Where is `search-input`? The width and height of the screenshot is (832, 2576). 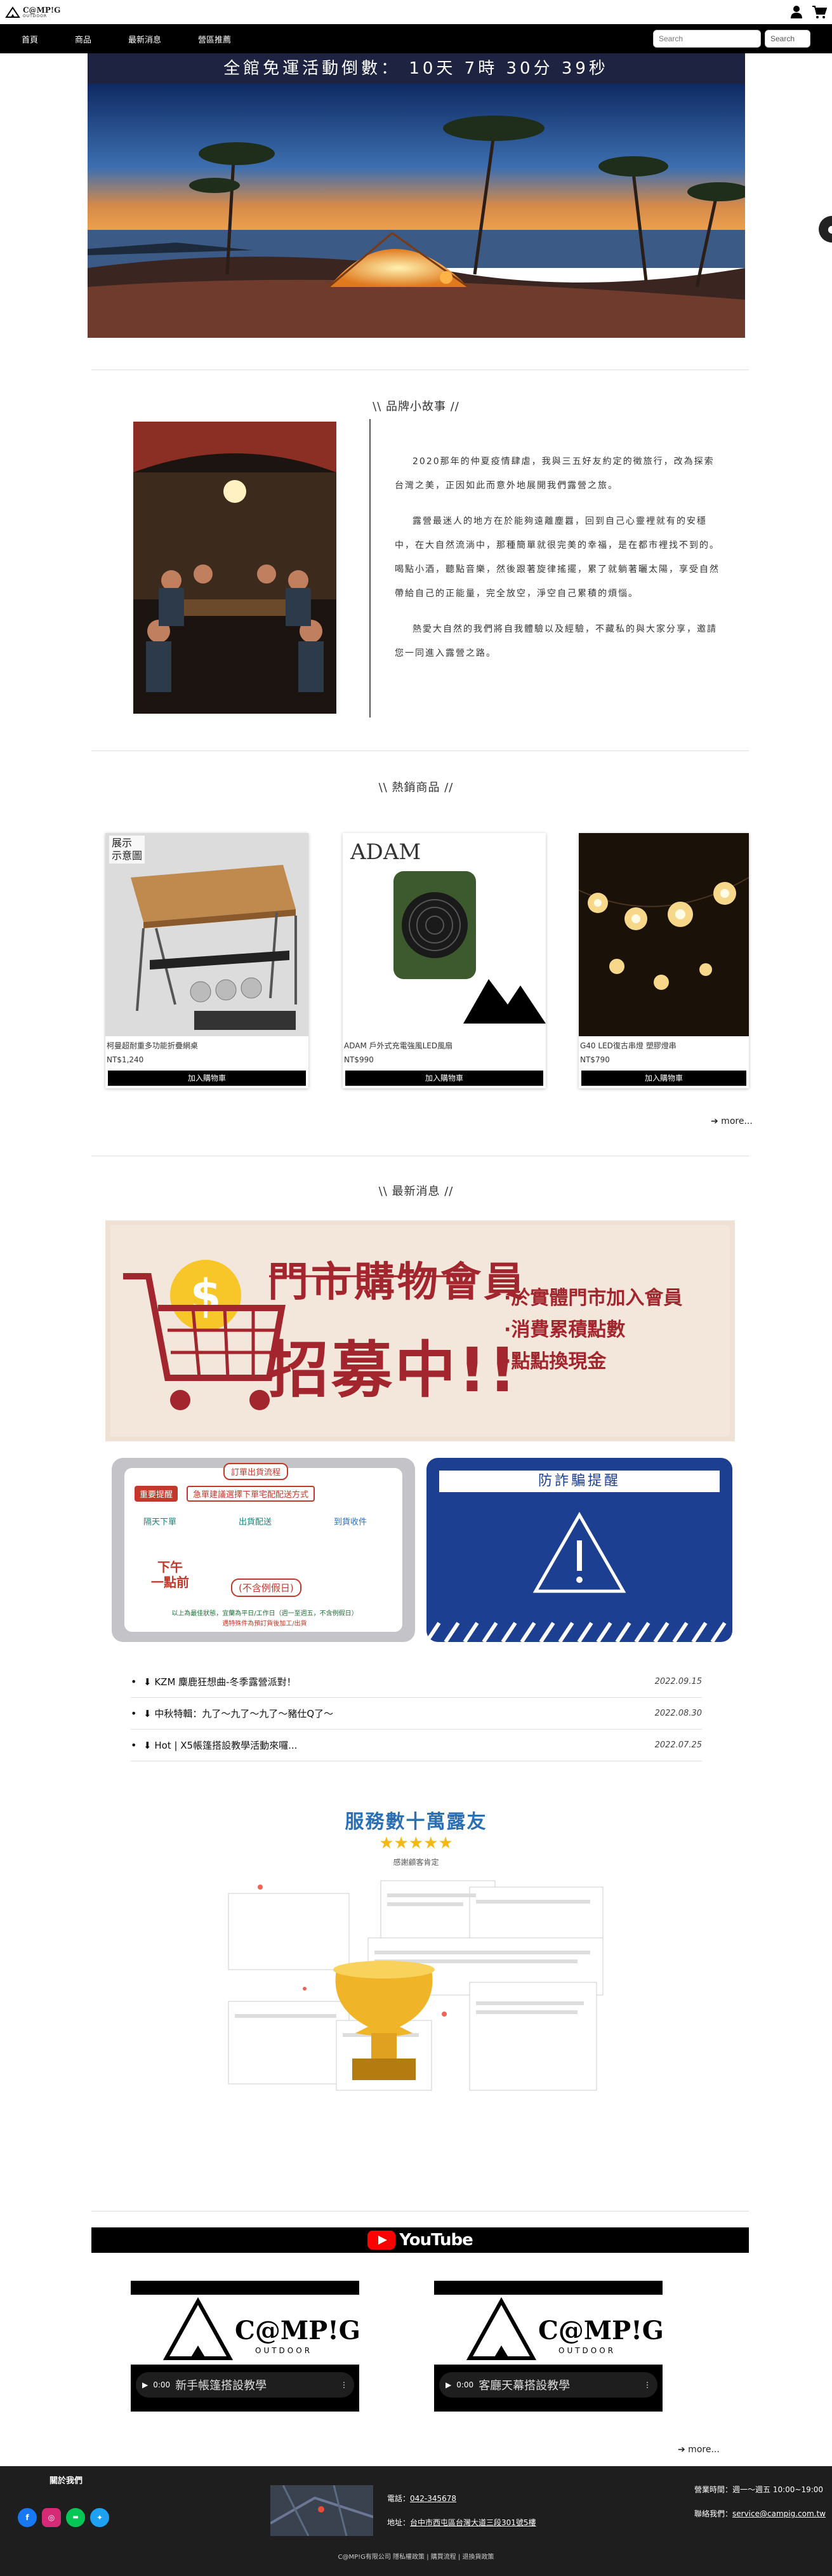 search-input is located at coordinates (707, 39).